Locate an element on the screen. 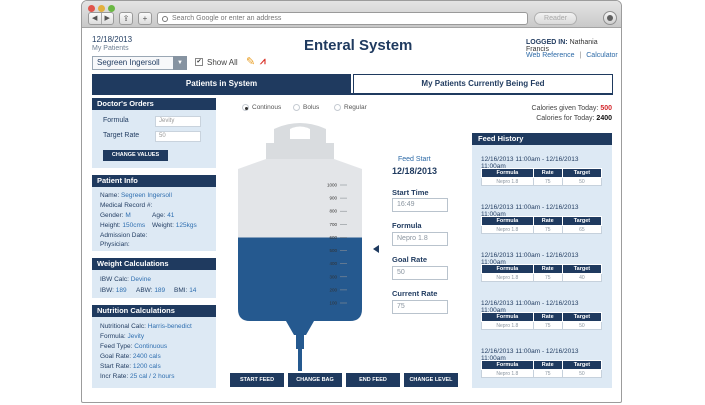 This screenshot has width=705, height=405. height-label: Height: is located at coordinates (110, 225).